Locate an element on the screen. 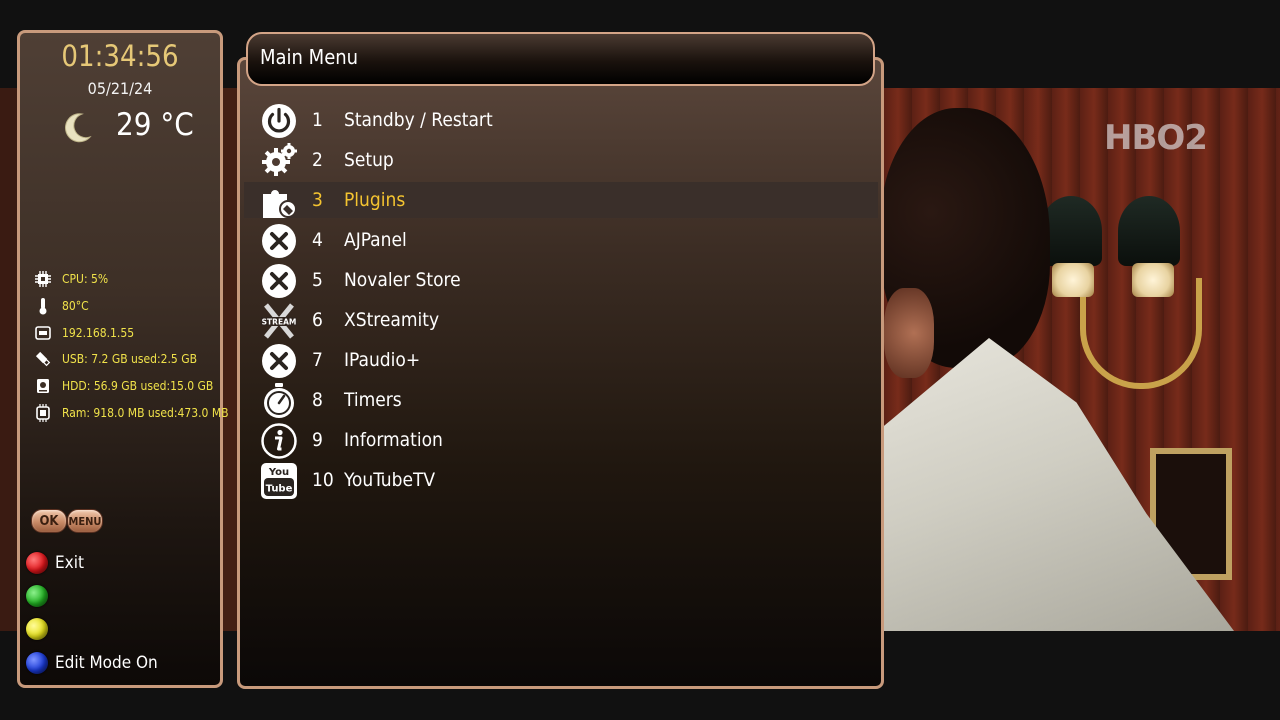 The height and width of the screenshot is (720, 1280). moon-icon is located at coordinates (78, 128).